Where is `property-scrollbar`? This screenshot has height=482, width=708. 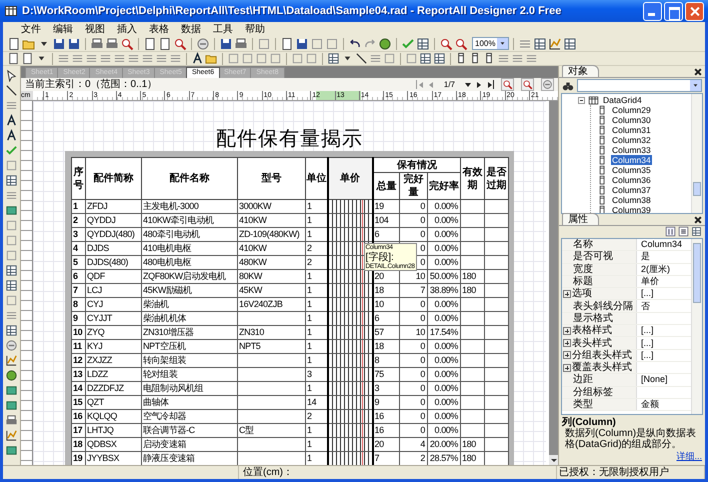
property-scrollbar is located at coordinates (696, 326).